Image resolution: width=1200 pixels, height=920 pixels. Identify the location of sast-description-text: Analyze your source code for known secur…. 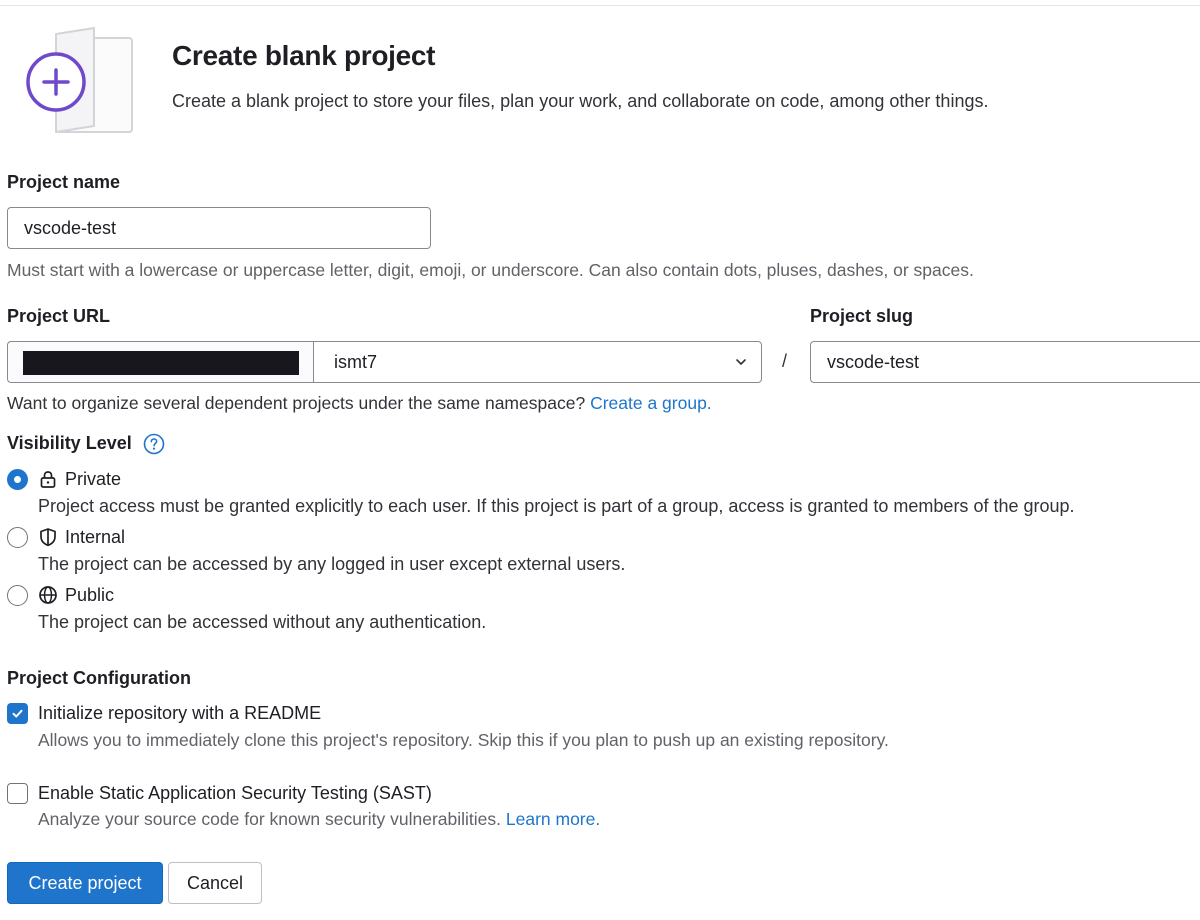
(269, 819).